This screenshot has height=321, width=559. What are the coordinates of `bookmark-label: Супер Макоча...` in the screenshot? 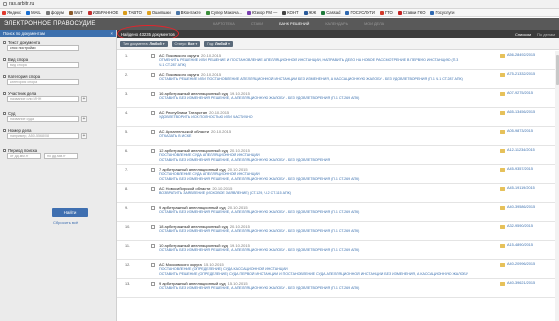 It's located at (226, 12).